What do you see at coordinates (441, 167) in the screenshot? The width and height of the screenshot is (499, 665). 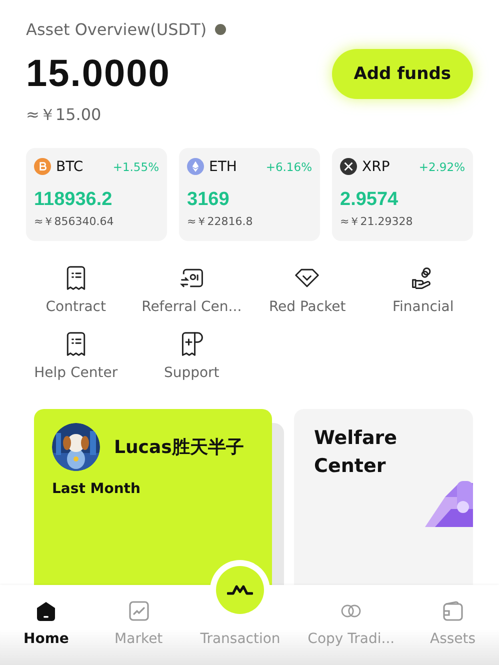 I see `price-change: +2.92%` at bounding box center [441, 167].